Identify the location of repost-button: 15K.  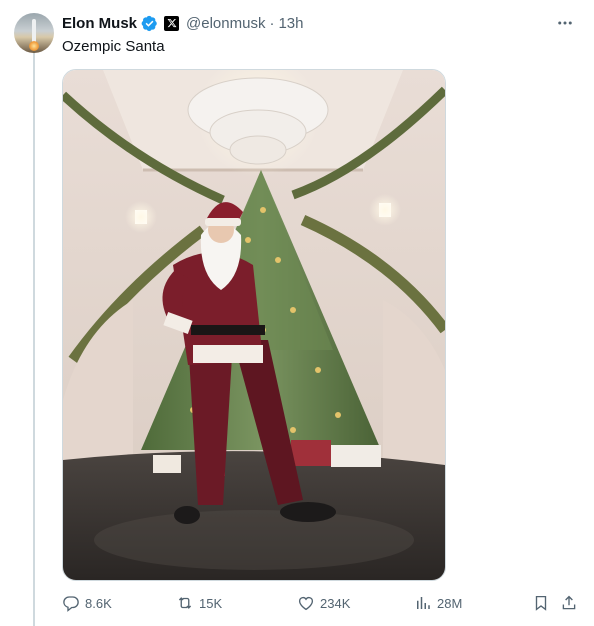
(199, 603).